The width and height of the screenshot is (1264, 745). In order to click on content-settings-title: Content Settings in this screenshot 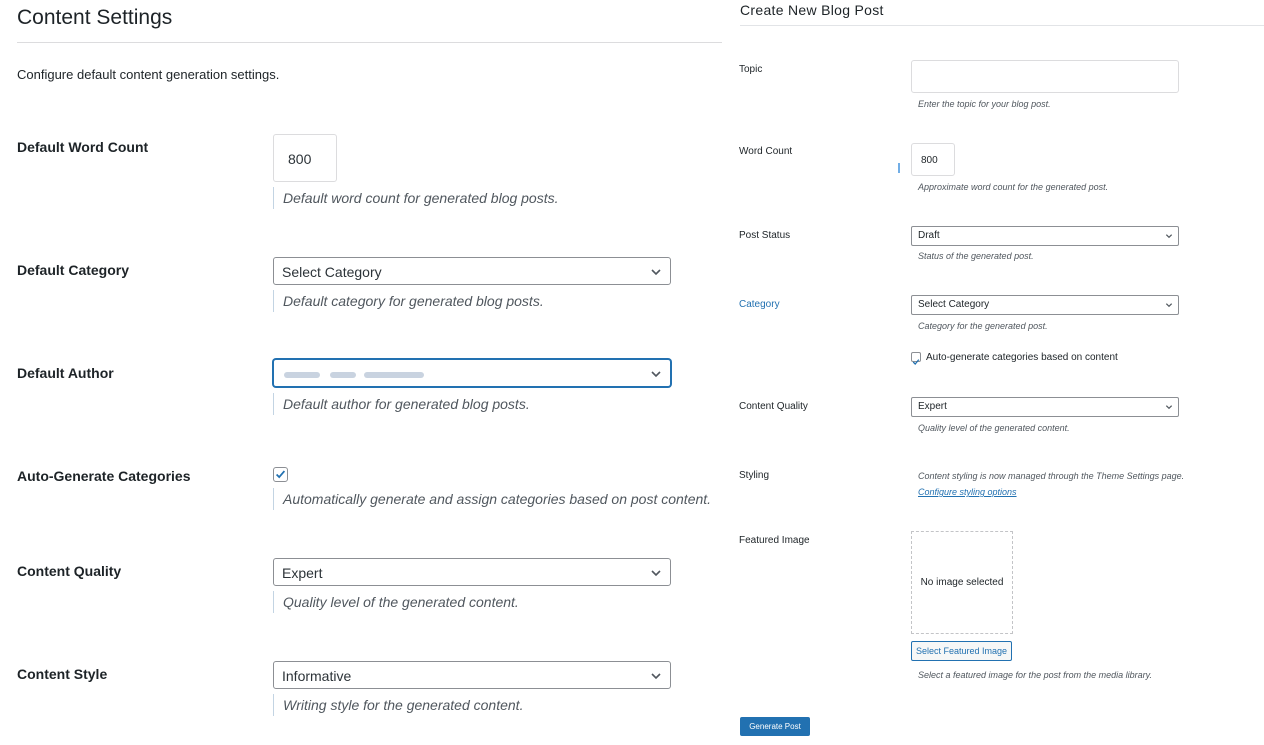, I will do `click(95, 17)`.